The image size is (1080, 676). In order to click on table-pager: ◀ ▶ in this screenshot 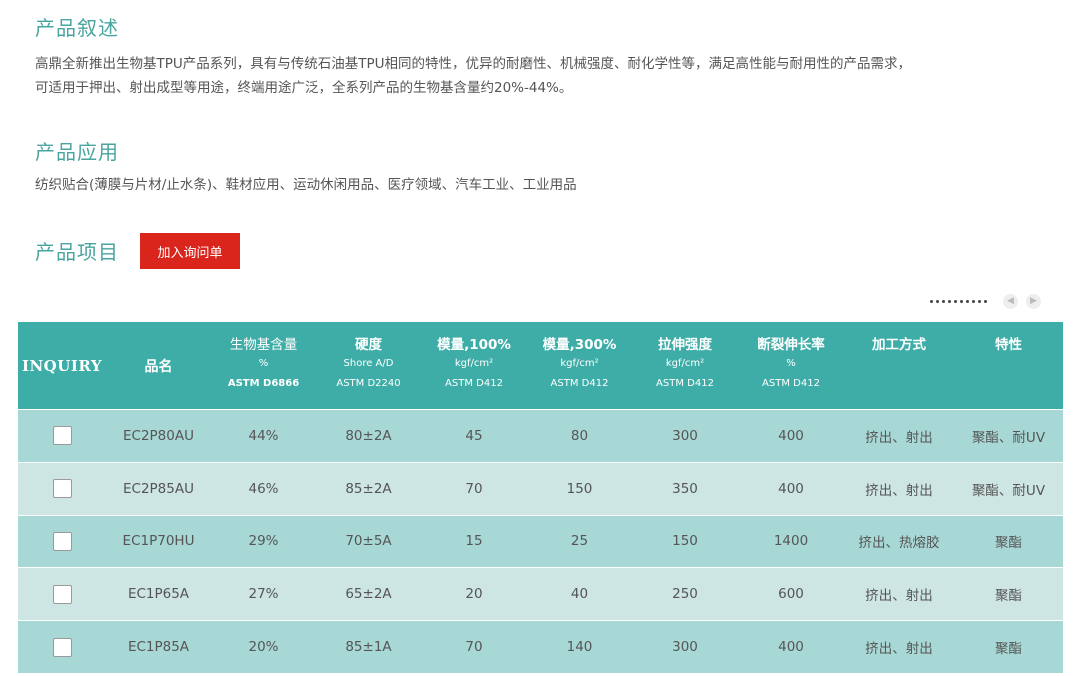, I will do `click(985, 301)`.